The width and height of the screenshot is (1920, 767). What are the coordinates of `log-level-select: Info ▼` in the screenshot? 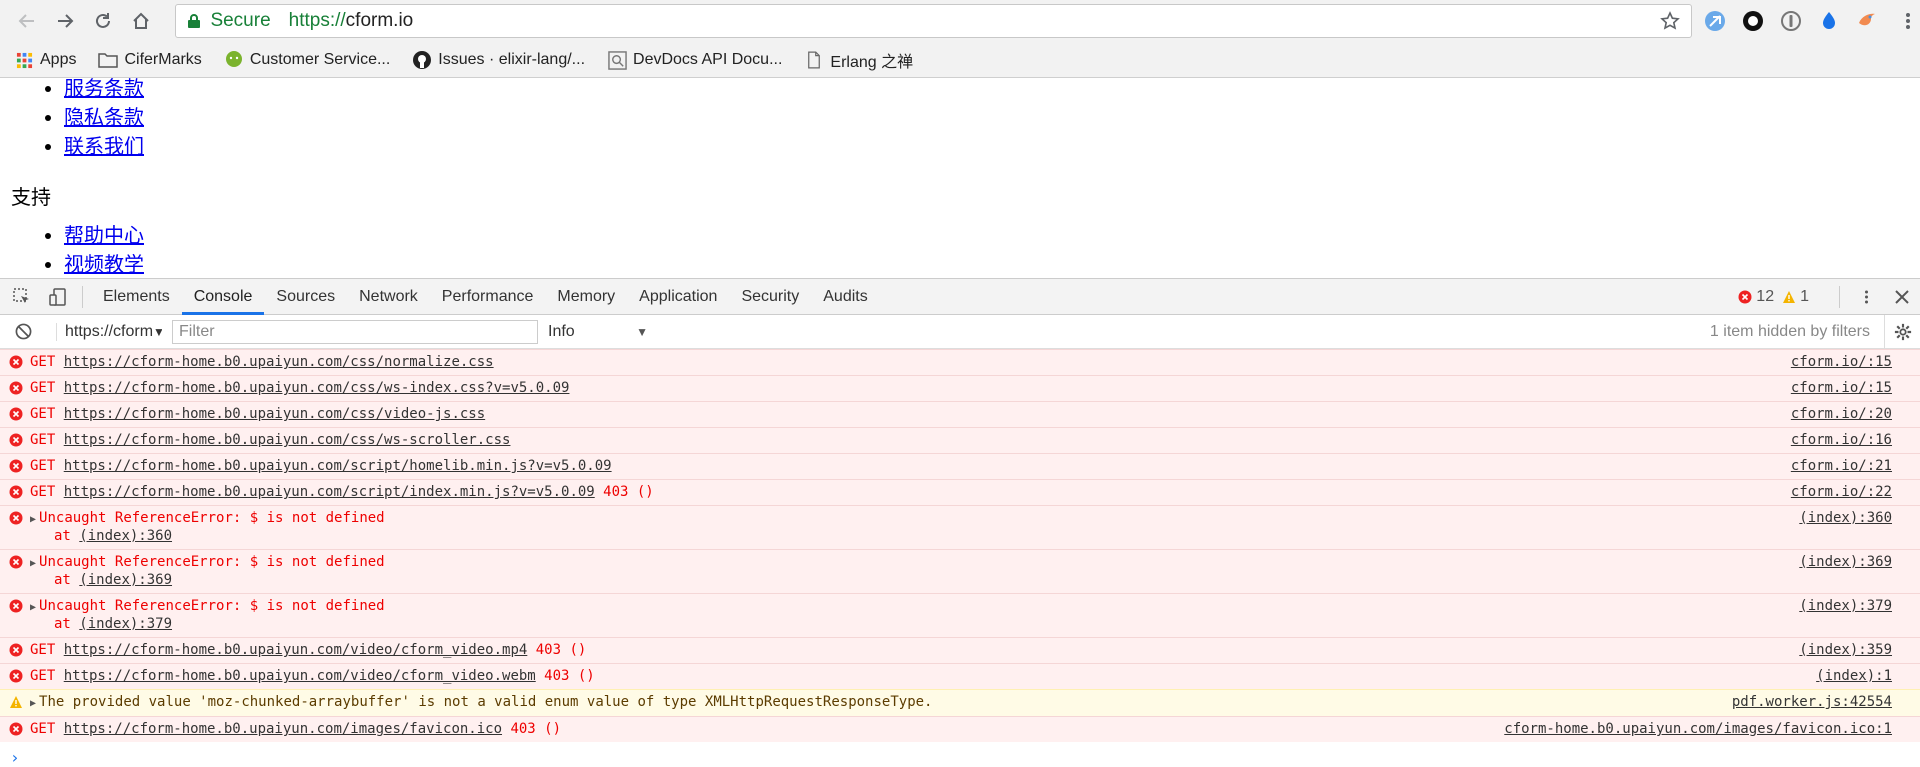 It's located at (598, 332).